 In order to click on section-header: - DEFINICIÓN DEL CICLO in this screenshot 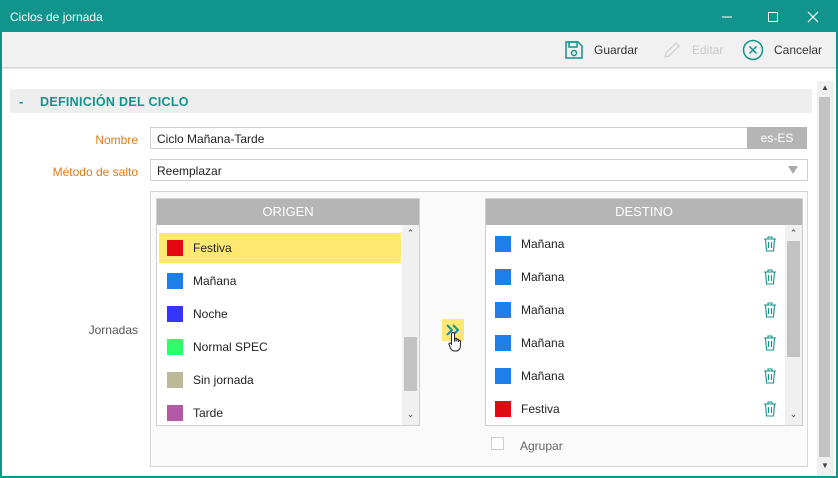, I will do `click(411, 101)`.